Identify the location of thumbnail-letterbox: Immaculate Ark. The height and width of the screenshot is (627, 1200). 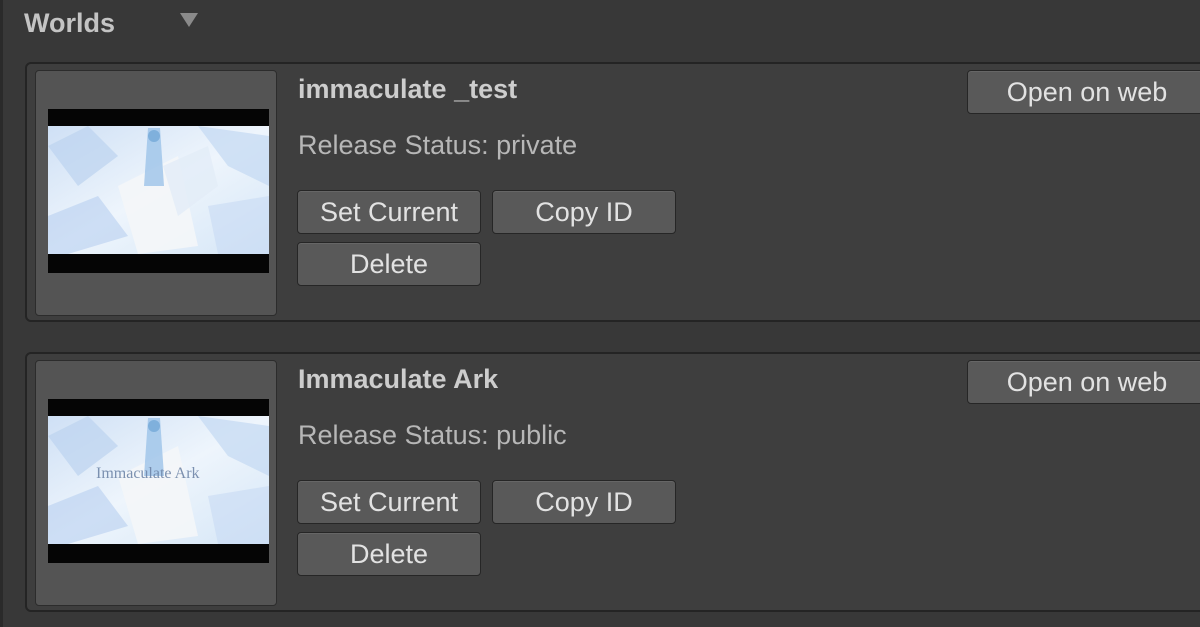
(158, 481).